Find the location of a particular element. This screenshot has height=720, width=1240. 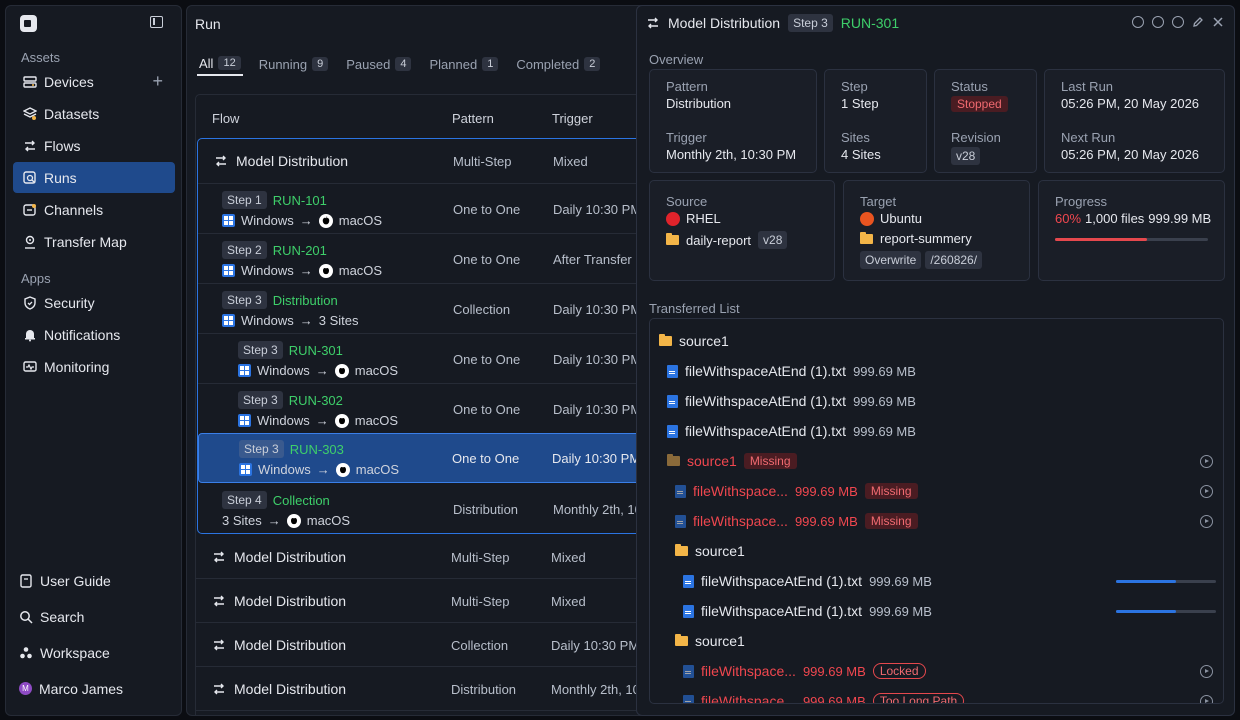

list-item-too-long-path: fileWithspace... 999.69 MB Too Long Path is located at coordinates (824, 698).